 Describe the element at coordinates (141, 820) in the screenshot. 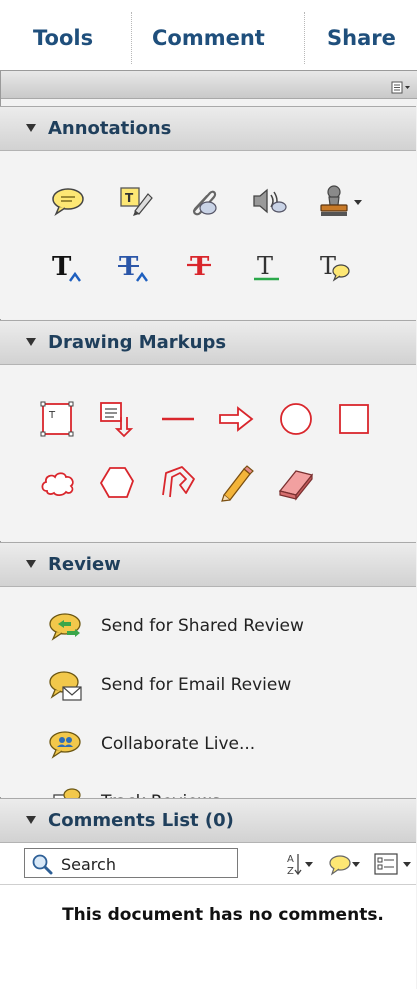

I see `section-title: Comments List (0)` at that location.